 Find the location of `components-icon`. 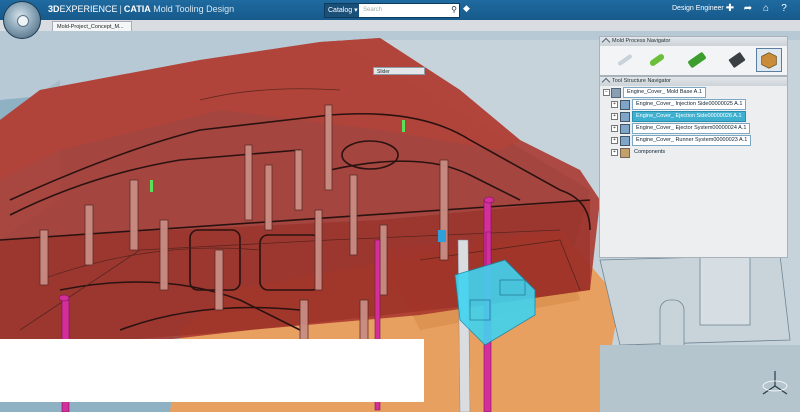

components-icon is located at coordinates (625, 153).